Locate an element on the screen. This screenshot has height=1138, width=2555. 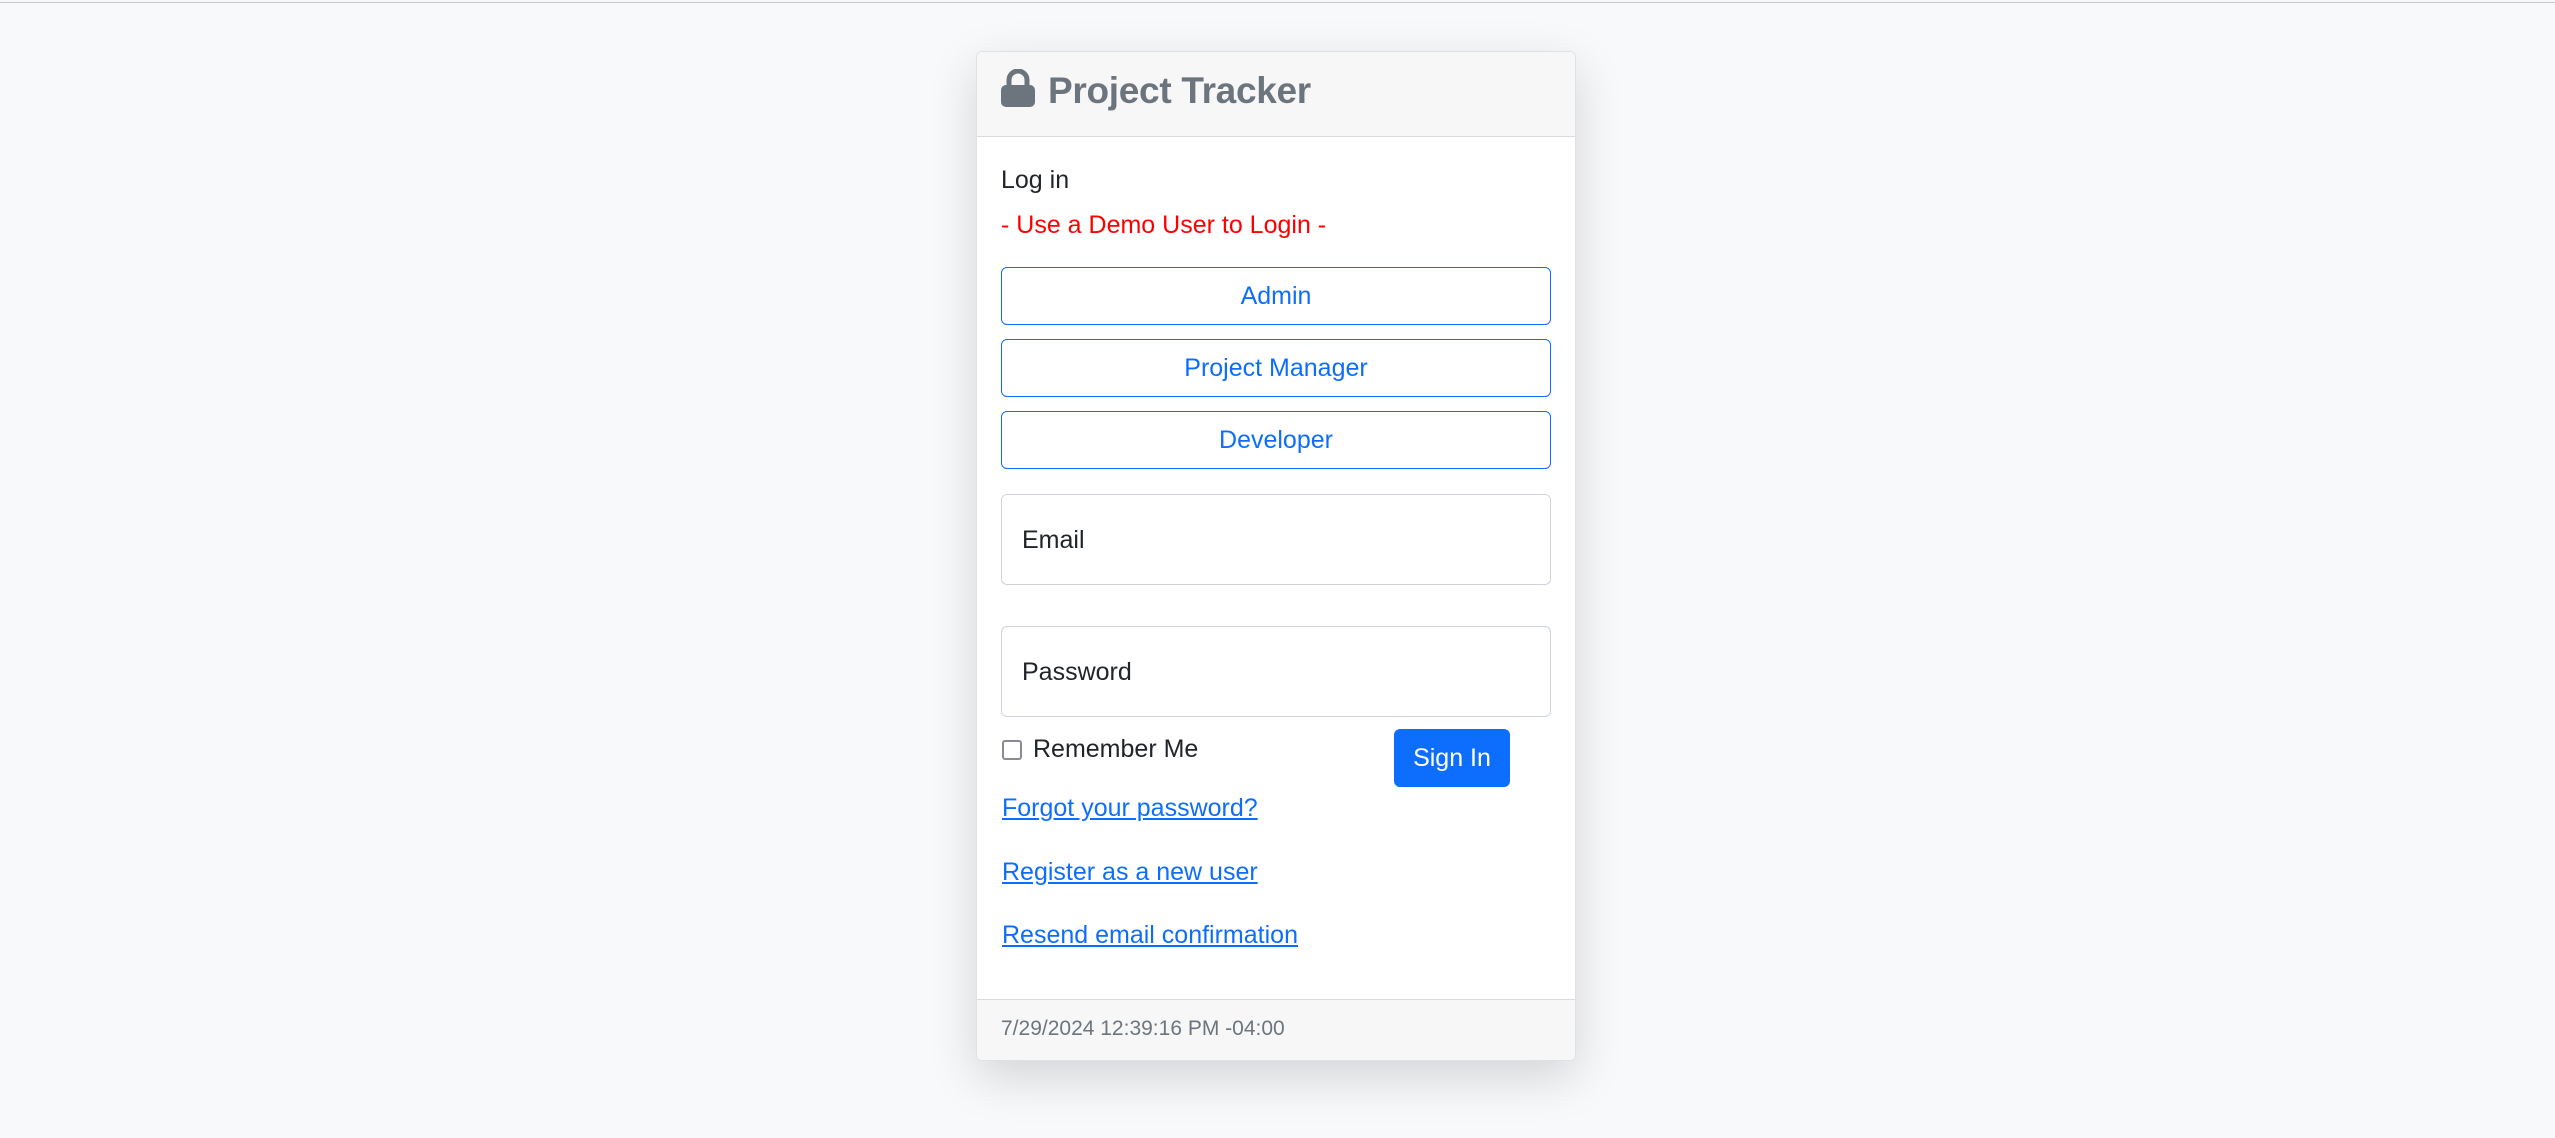
demo-project-manager-button: Project Manager is located at coordinates (1276, 368).